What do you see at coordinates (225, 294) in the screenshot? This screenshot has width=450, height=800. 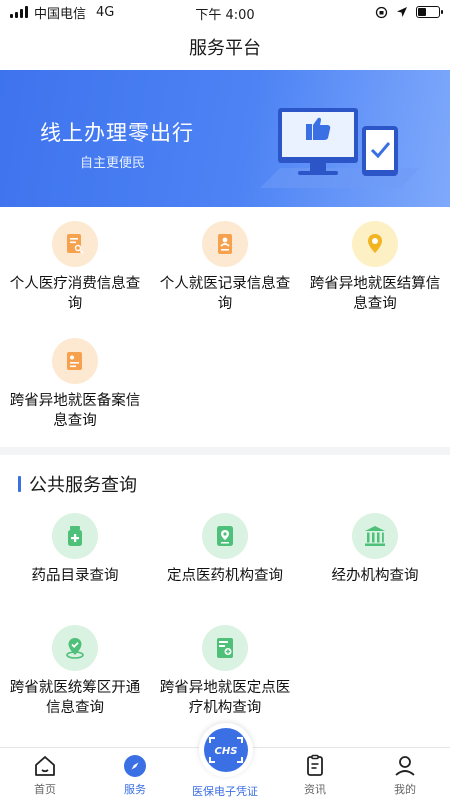 I see `service-label: 个人就医记录信息查询` at bounding box center [225, 294].